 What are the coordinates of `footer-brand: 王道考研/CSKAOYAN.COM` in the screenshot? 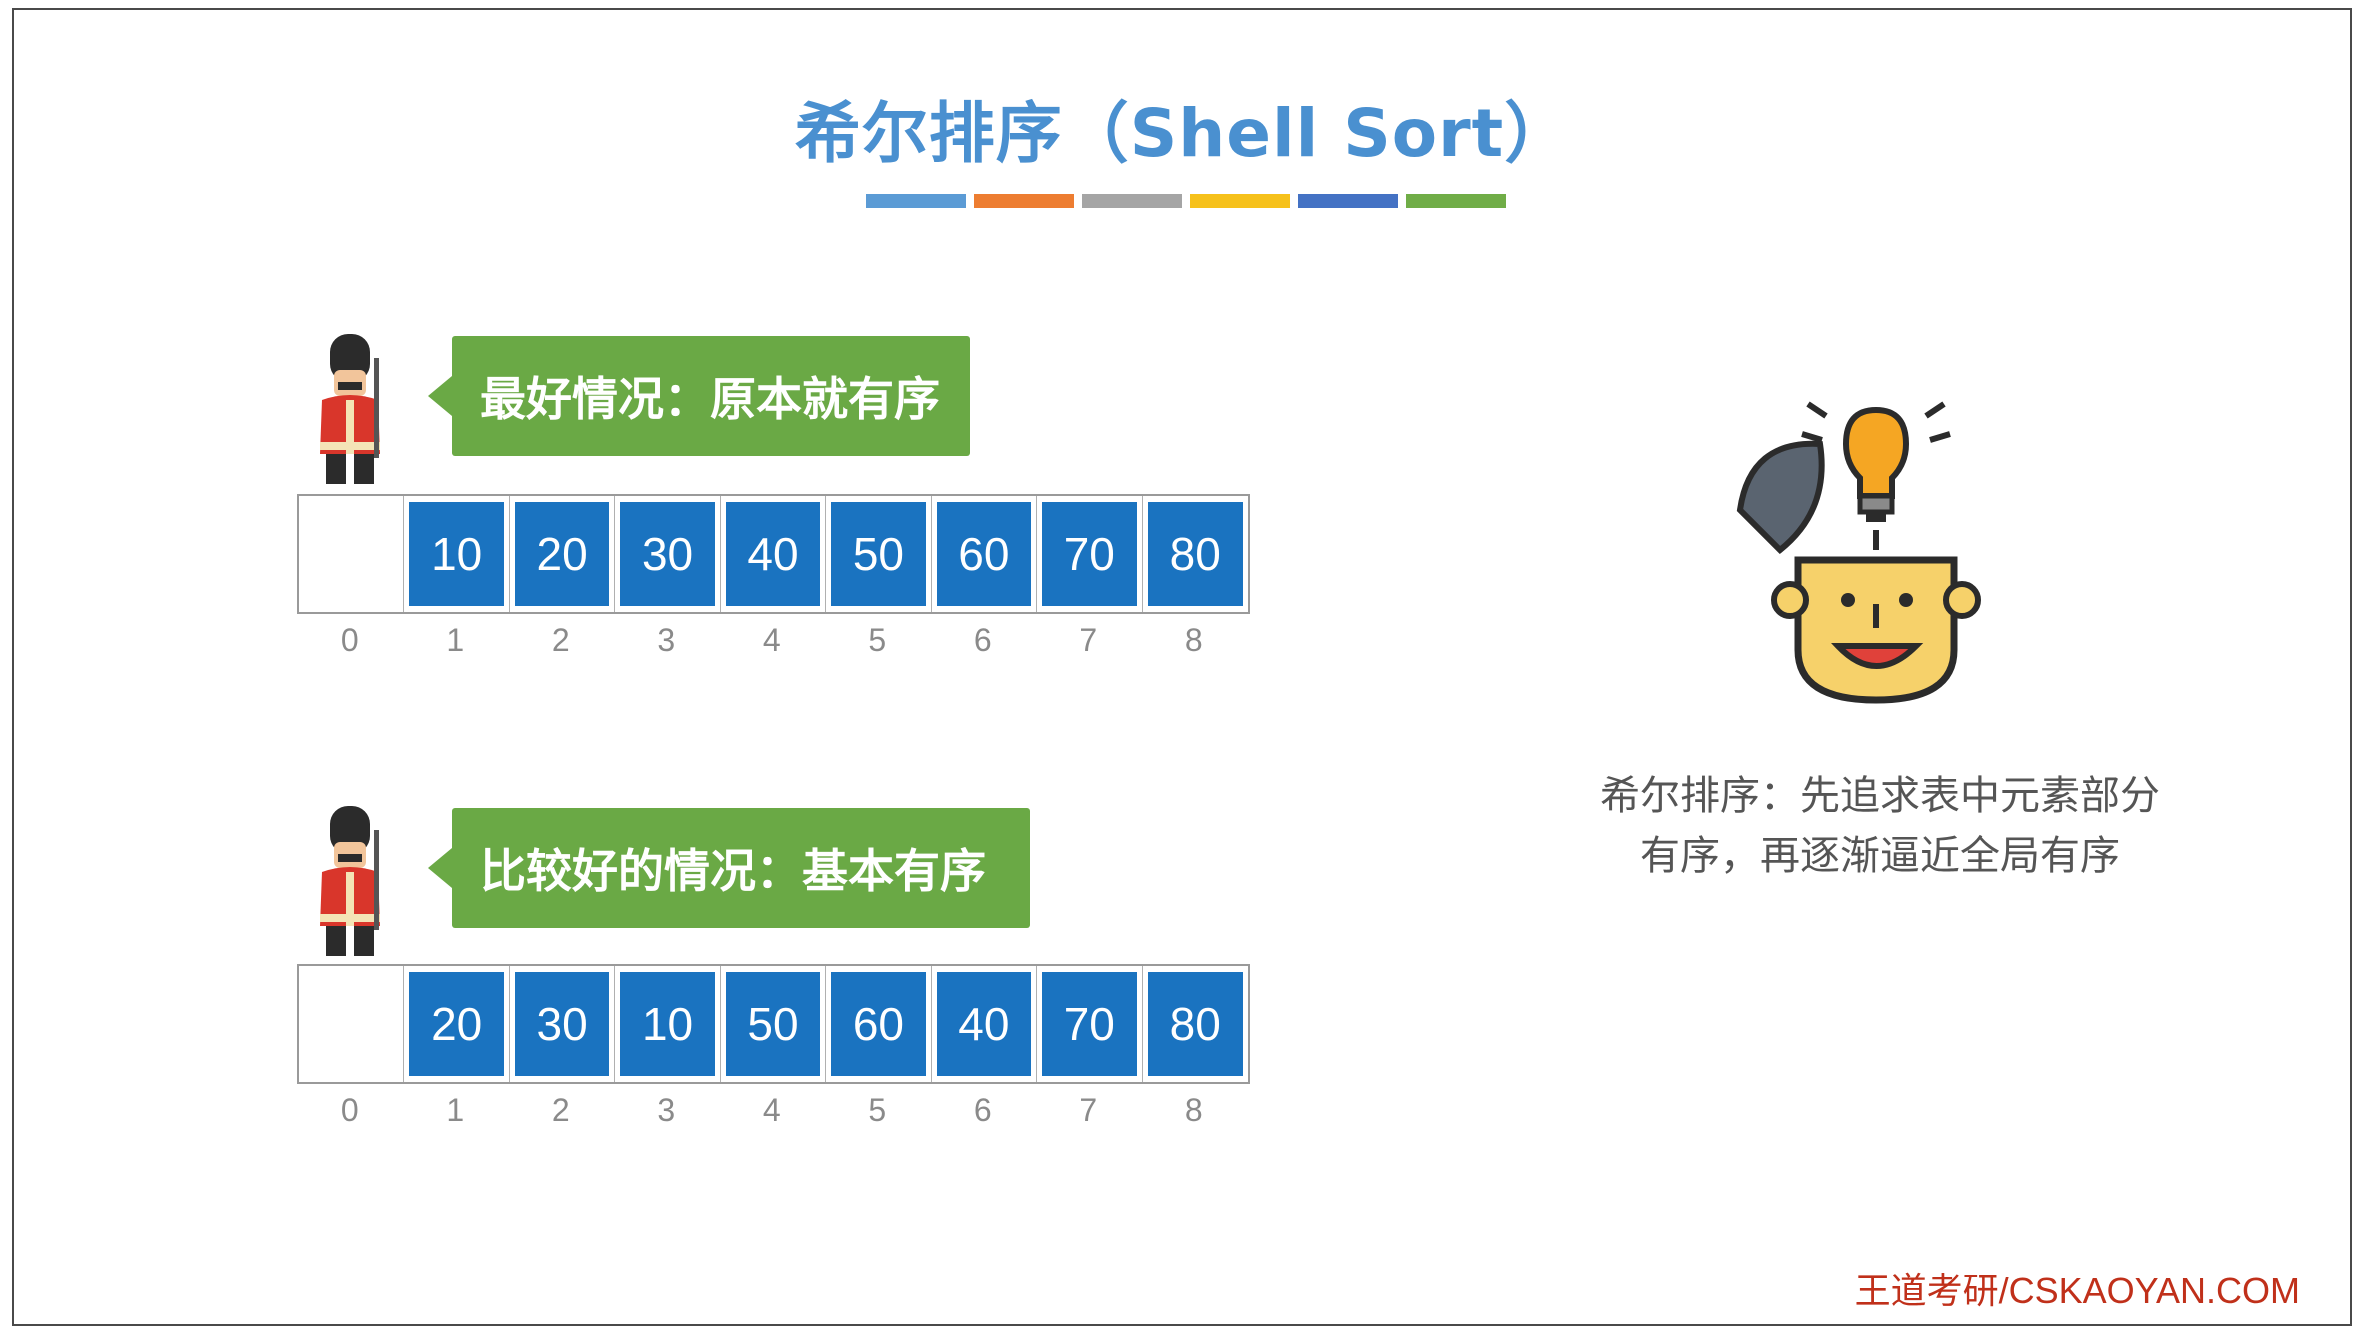 It's located at (2077, 1290).